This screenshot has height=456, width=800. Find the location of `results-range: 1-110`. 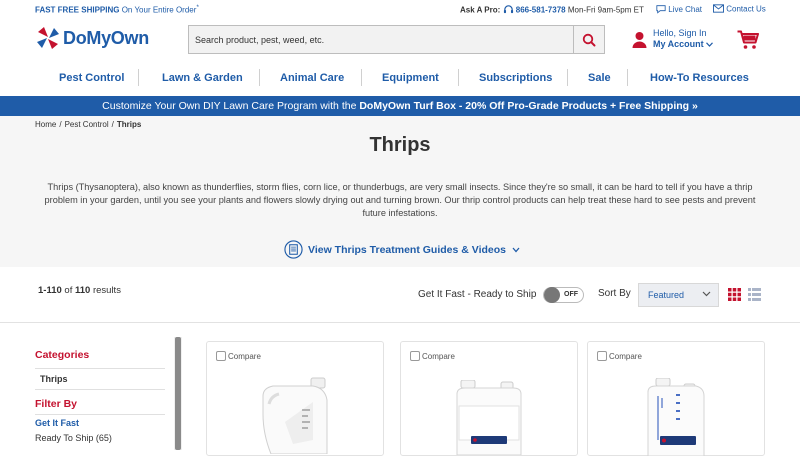

results-range: 1-110 is located at coordinates (50, 290).